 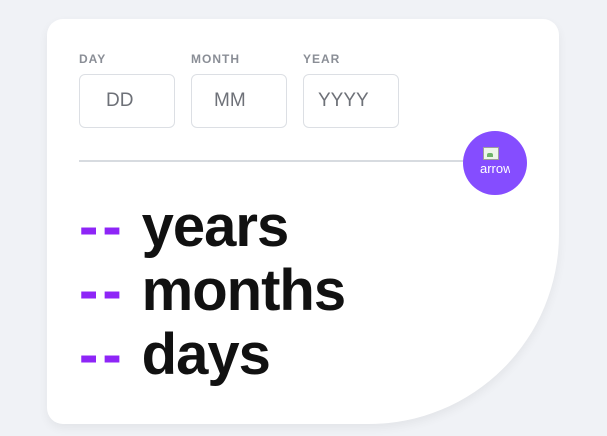 What do you see at coordinates (93, 59) in the screenshot?
I see `day-label: DAY` at bounding box center [93, 59].